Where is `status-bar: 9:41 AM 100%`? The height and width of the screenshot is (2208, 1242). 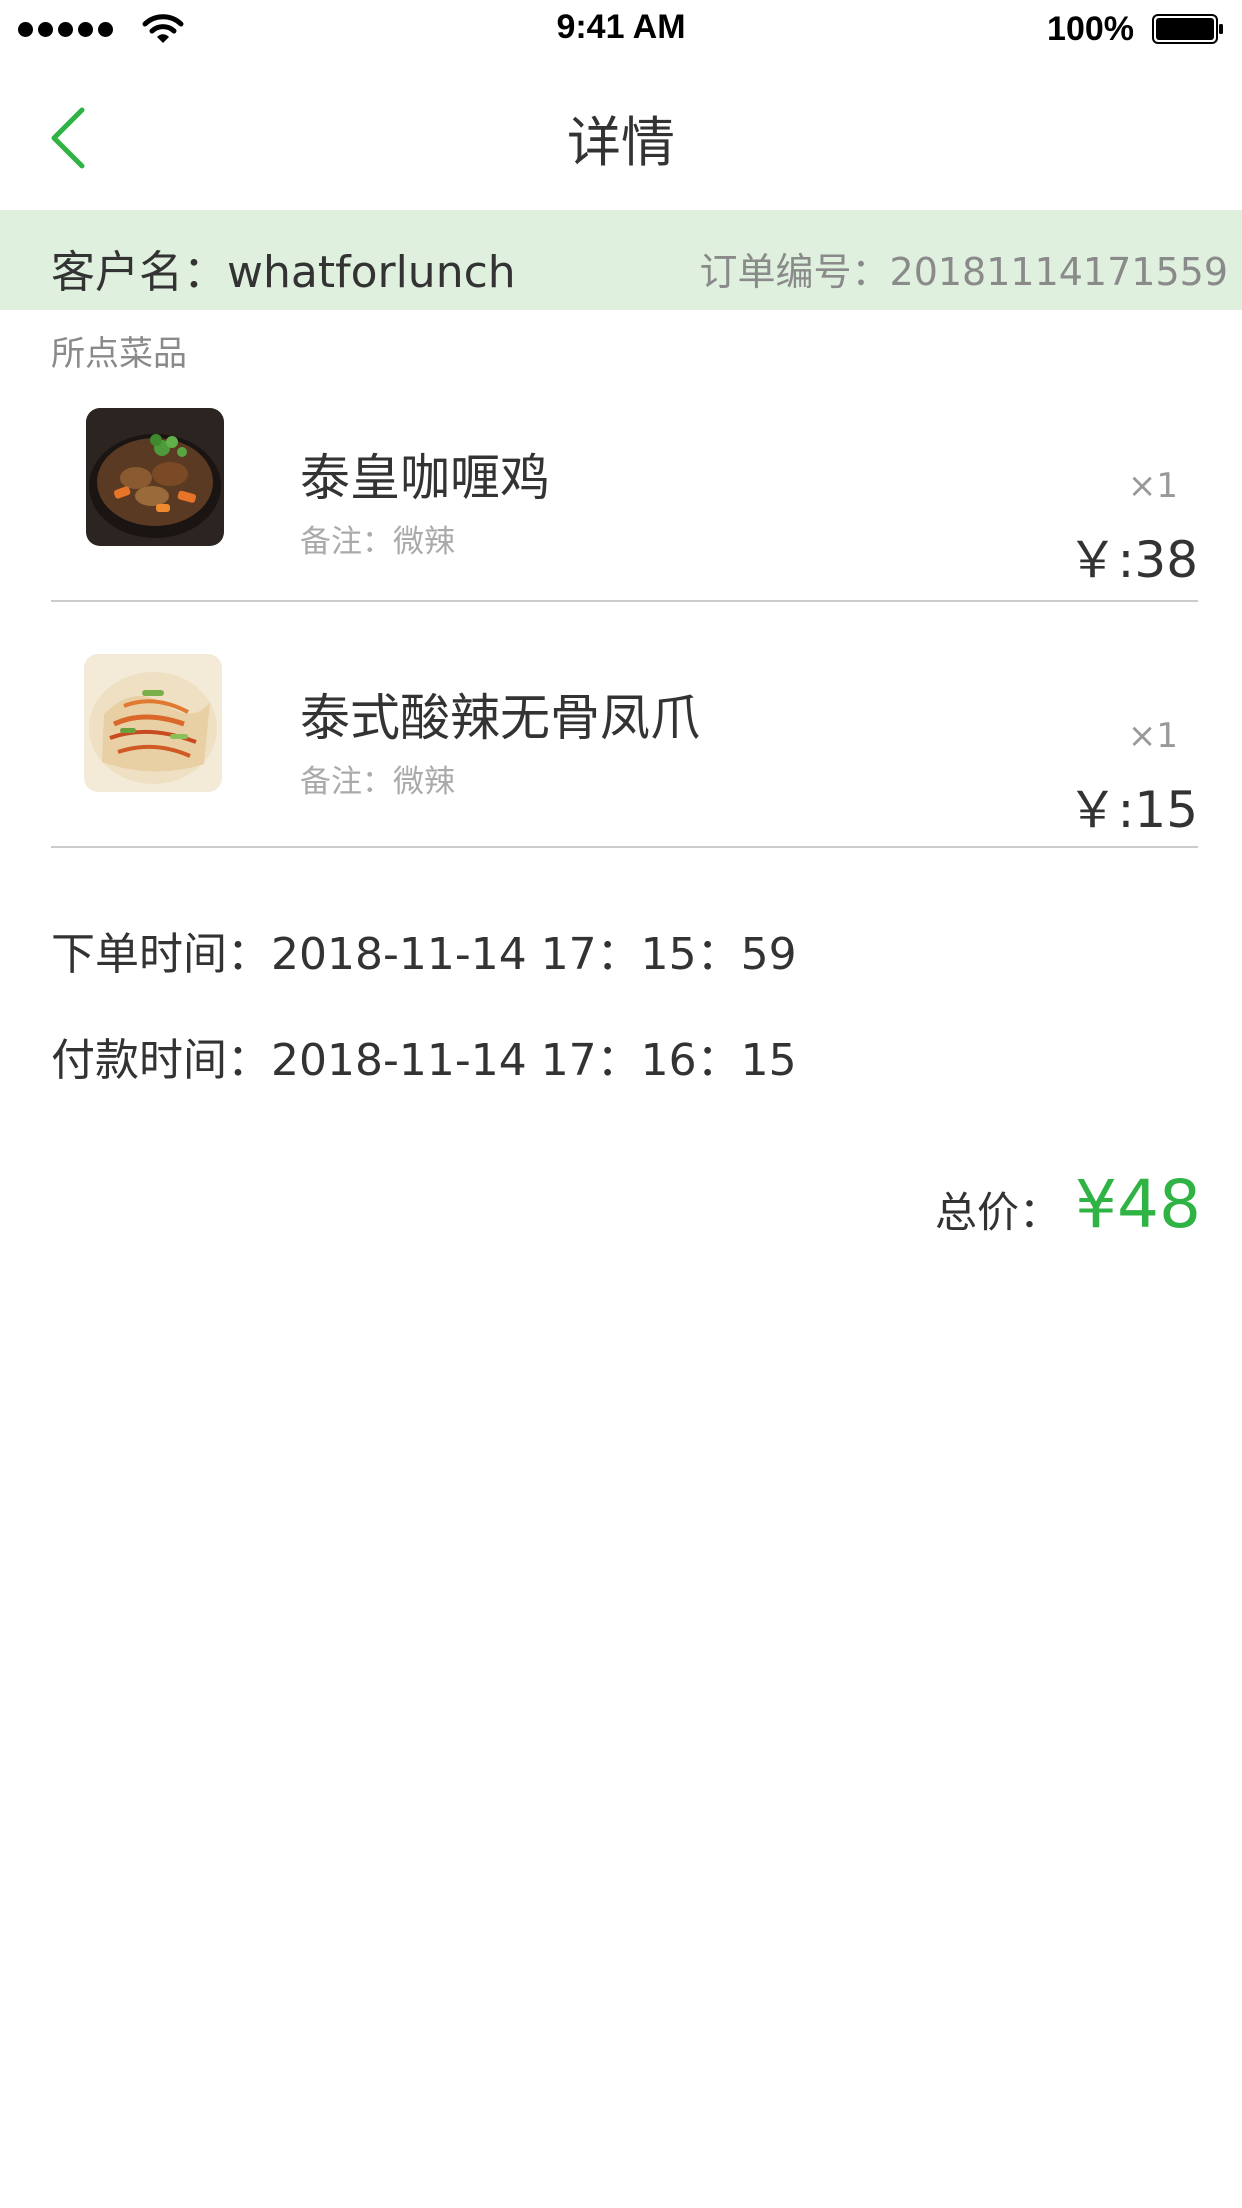 status-bar: 9:41 AM 100% is located at coordinates (621, 30).